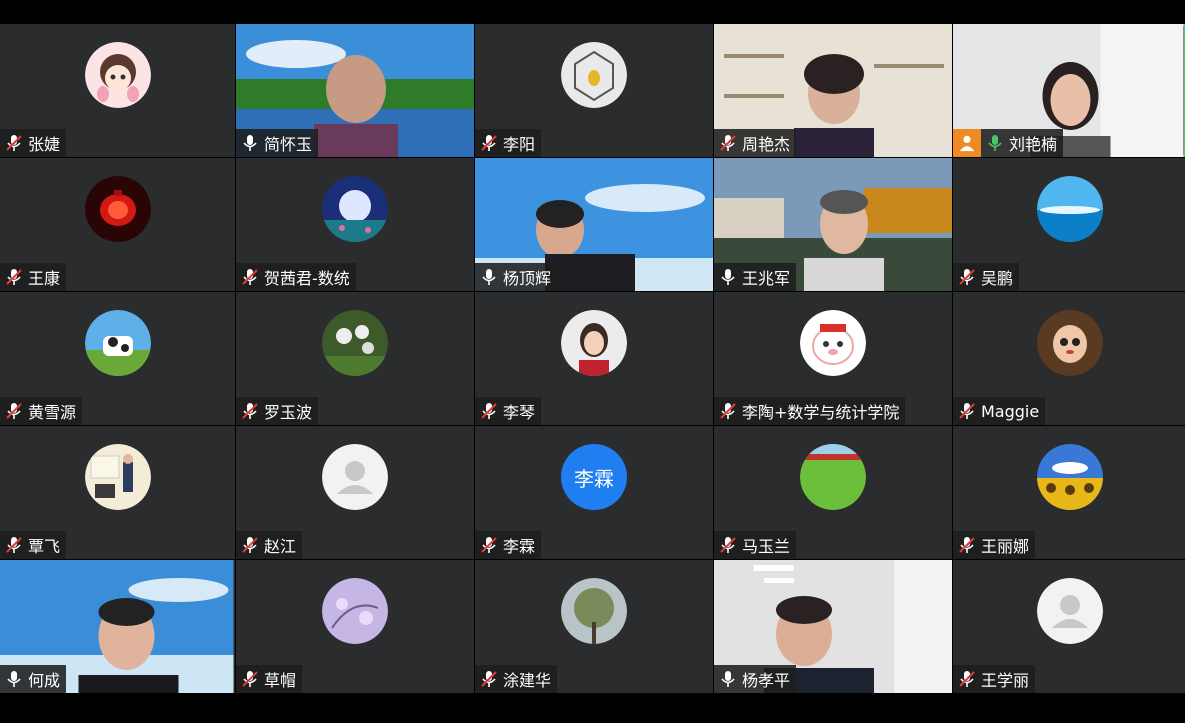 Image resolution: width=1185 pixels, height=723 pixels. What do you see at coordinates (1005, 546) in the screenshot?
I see `participant-name: 王丽娜` at bounding box center [1005, 546].